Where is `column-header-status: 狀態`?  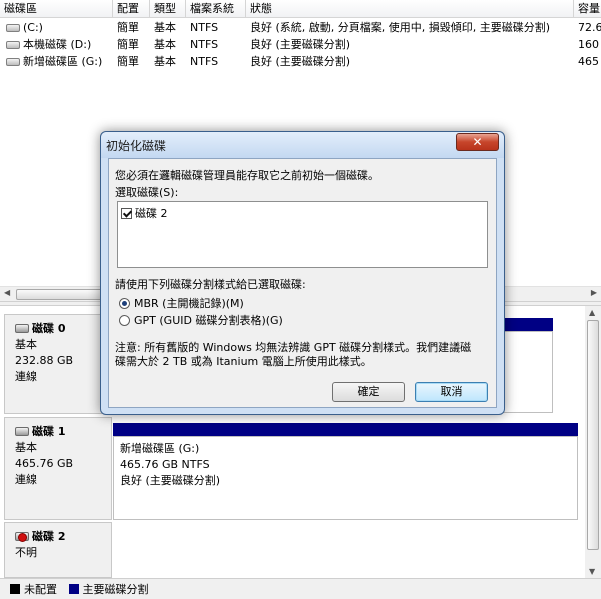
column-header-status: 狀態 is located at coordinates (410, 9).